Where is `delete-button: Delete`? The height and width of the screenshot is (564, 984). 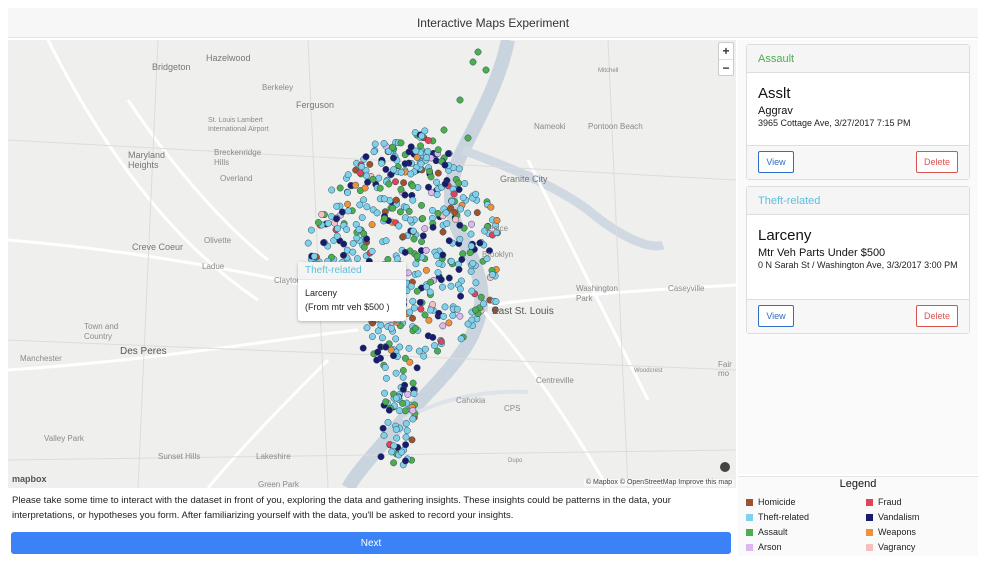
delete-button: Delete is located at coordinates (937, 162).